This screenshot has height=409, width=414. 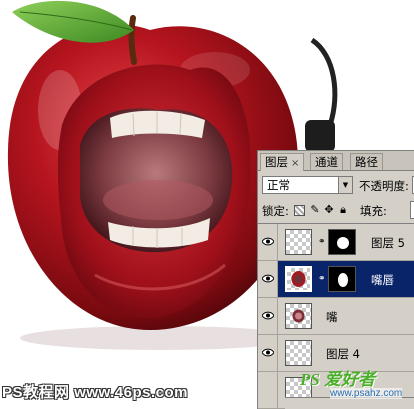 What do you see at coordinates (307, 185) in the screenshot?
I see `blend-mode-select: 正常 ▼` at bounding box center [307, 185].